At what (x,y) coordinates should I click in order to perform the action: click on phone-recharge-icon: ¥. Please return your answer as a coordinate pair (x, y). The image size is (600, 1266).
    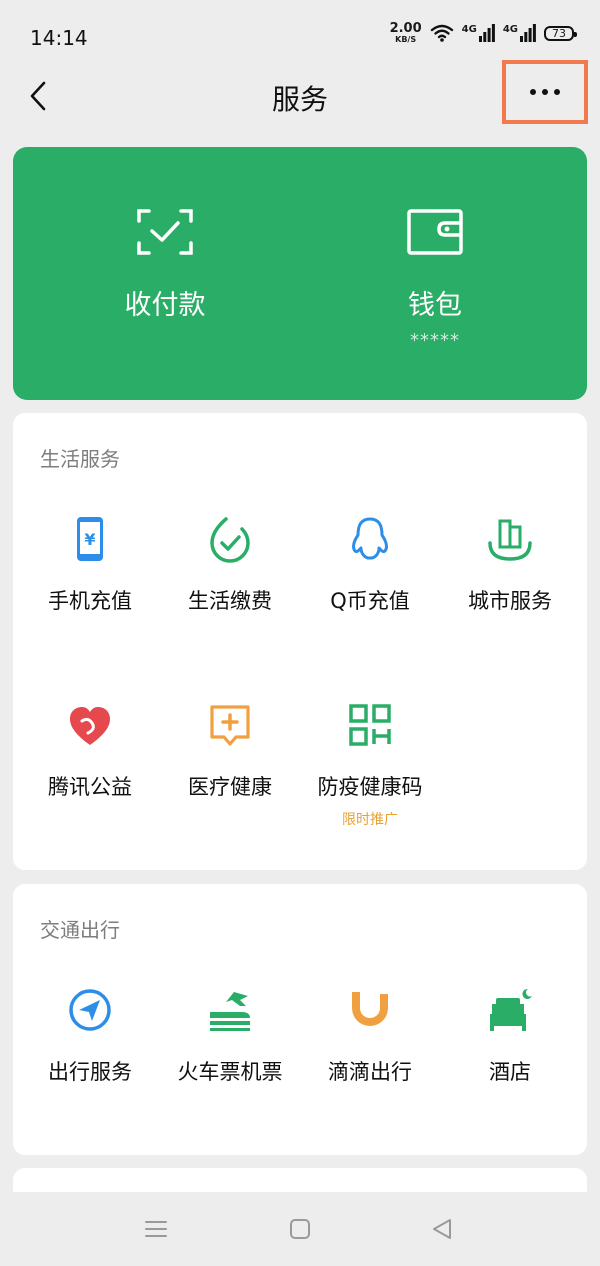
    Looking at the image, I should click on (90, 539).